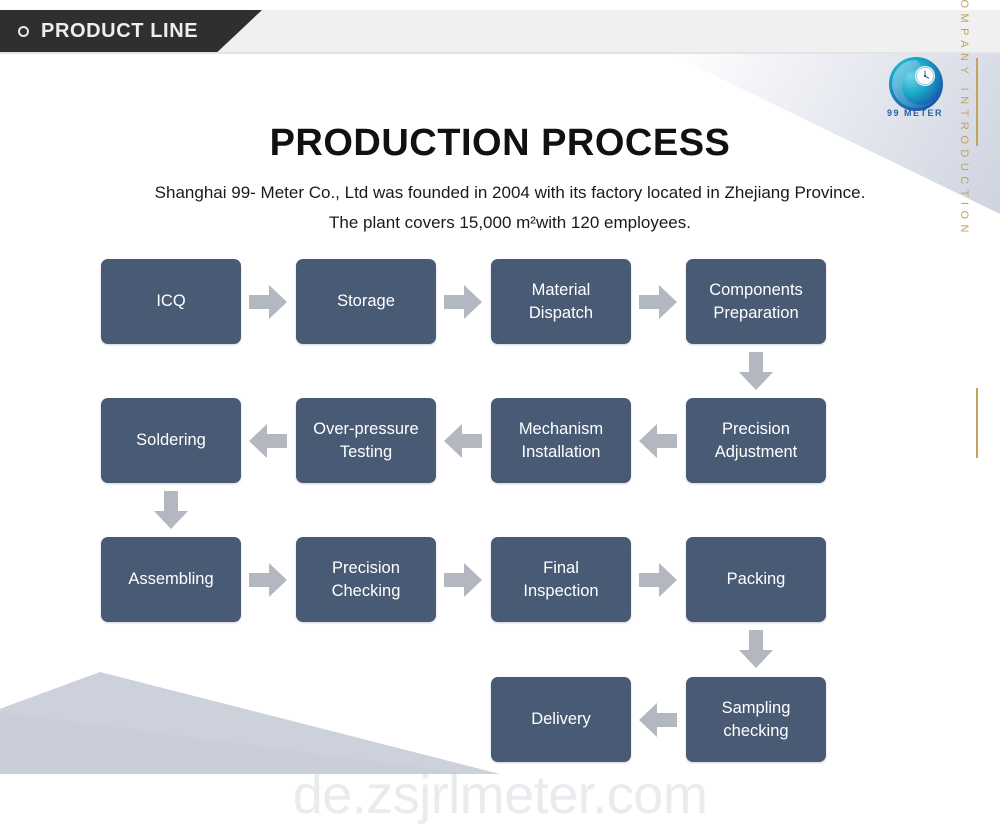 The width and height of the screenshot is (1000, 832). I want to click on node-mechanism-installation: Mechanism Installation, so click(561, 440).